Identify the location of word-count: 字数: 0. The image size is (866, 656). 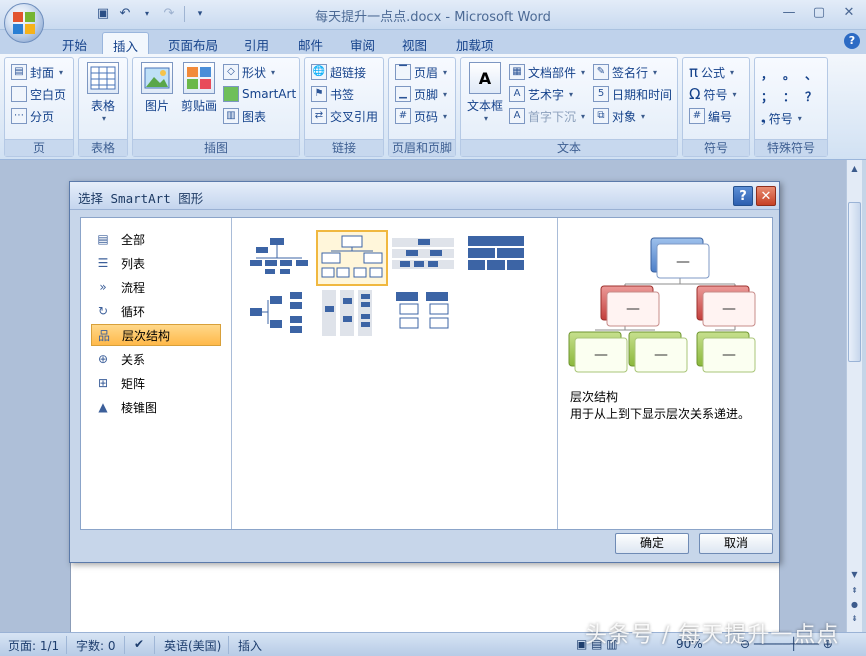
(96, 645).